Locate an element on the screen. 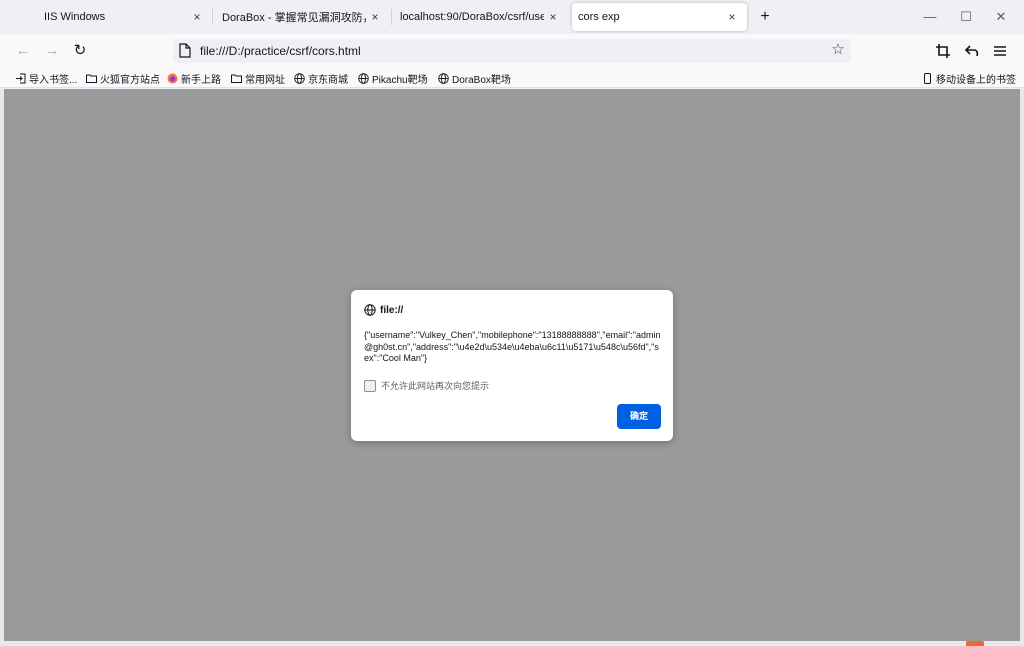  bookmark-dorabox: DoraBox靶场 is located at coordinates (474, 78).